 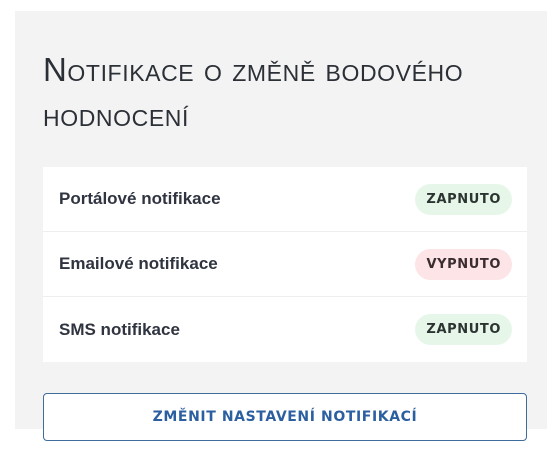 What do you see at coordinates (138, 263) in the screenshot?
I see `notification-label: Emailové notifikace` at bounding box center [138, 263].